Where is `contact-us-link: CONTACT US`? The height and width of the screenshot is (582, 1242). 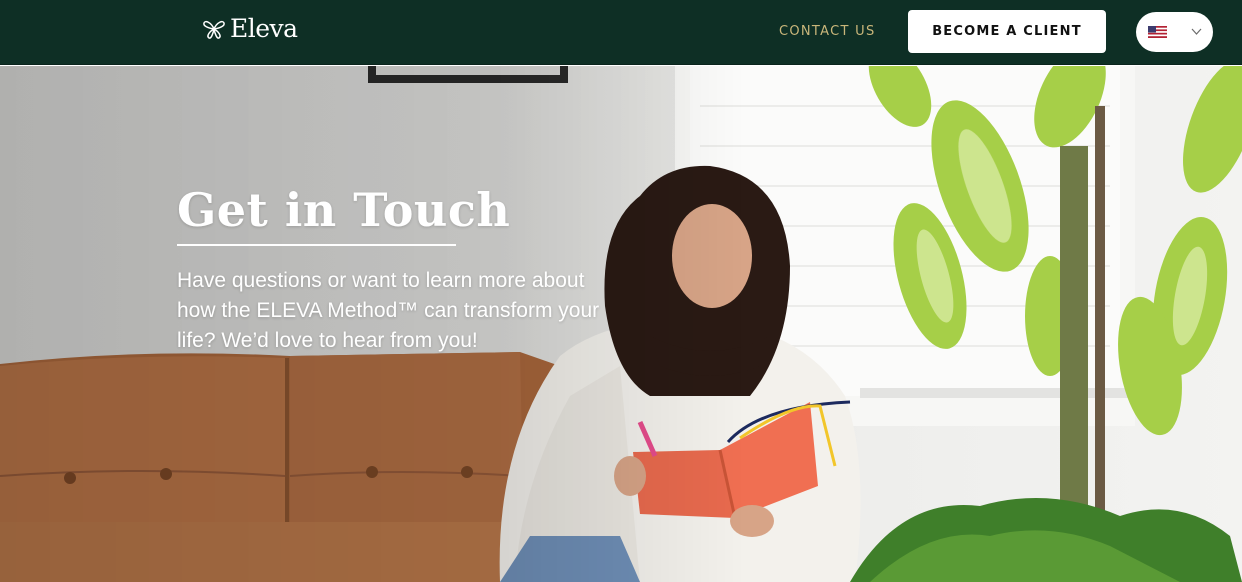 contact-us-link: CONTACT US is located at coordinates (827, 32).